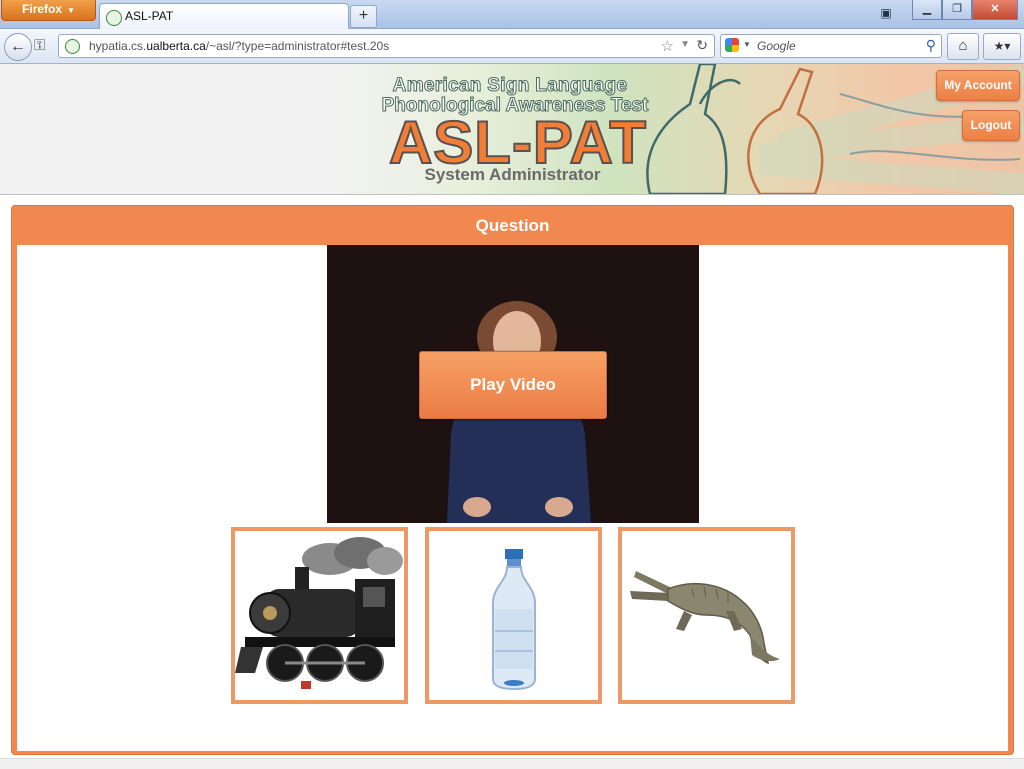  I want to click on play-video-button: Play Video, so click(513, 385).